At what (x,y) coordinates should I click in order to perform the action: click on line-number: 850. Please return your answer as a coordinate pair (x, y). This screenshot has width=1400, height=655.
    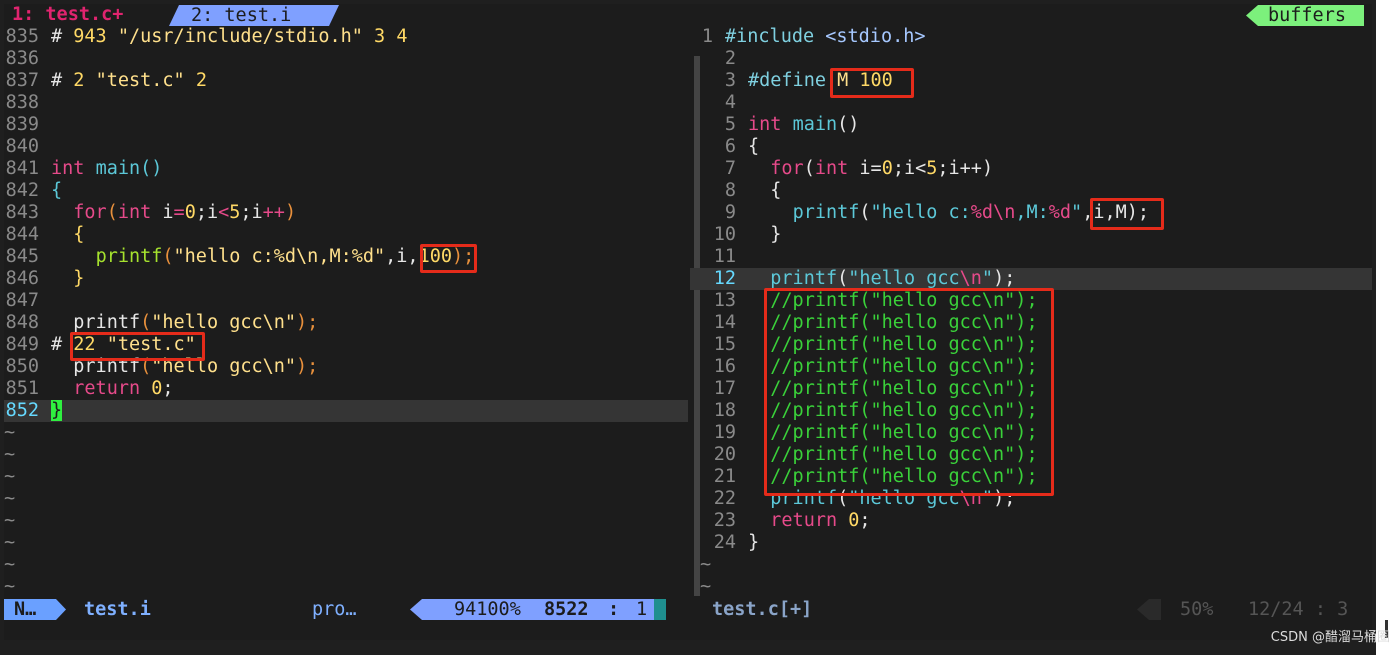
    Looking at the image, I should click on (22, 366).